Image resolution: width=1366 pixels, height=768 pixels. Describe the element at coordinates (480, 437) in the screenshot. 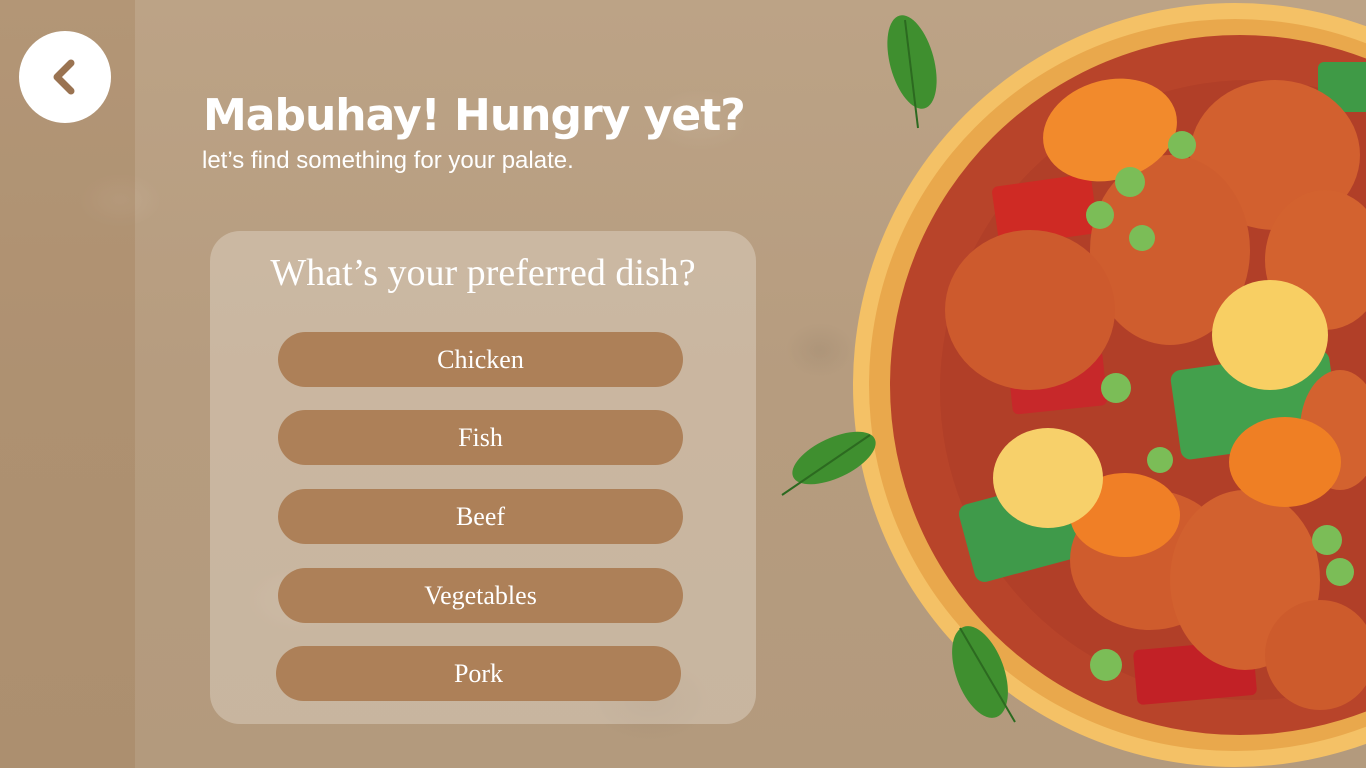

I see `option-fish-button: Fish` at that location.